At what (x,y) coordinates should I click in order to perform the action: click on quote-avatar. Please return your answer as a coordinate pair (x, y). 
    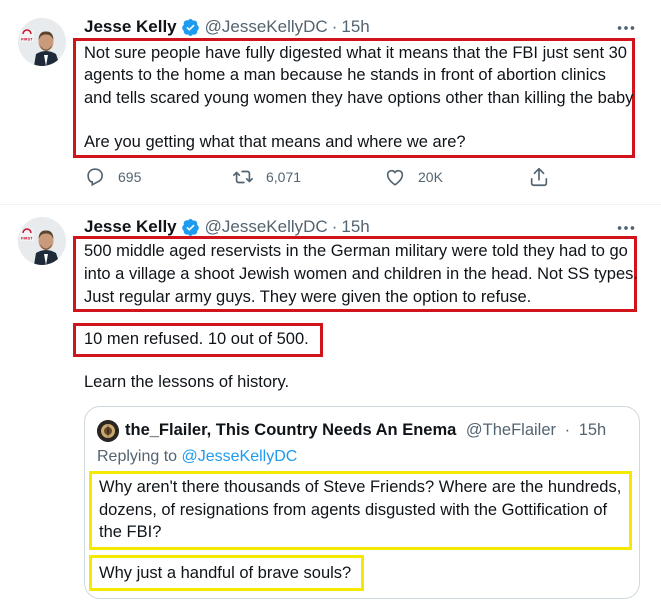
    Looking at the image, I should click on (108, 431).